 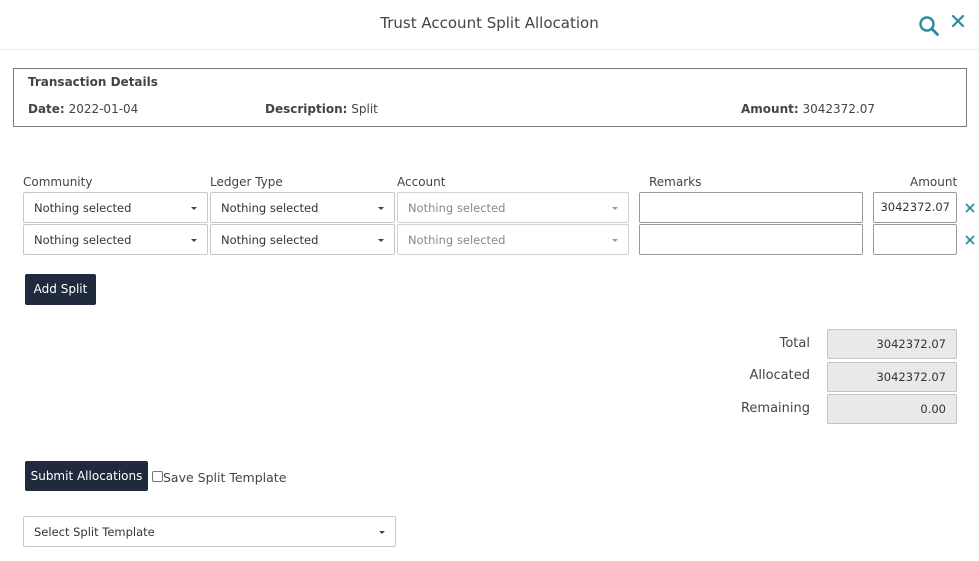 What do you see at coordinates (306, 109) in the screenshot?
I see `description-label: Description:` at bounding box center [306, 109].